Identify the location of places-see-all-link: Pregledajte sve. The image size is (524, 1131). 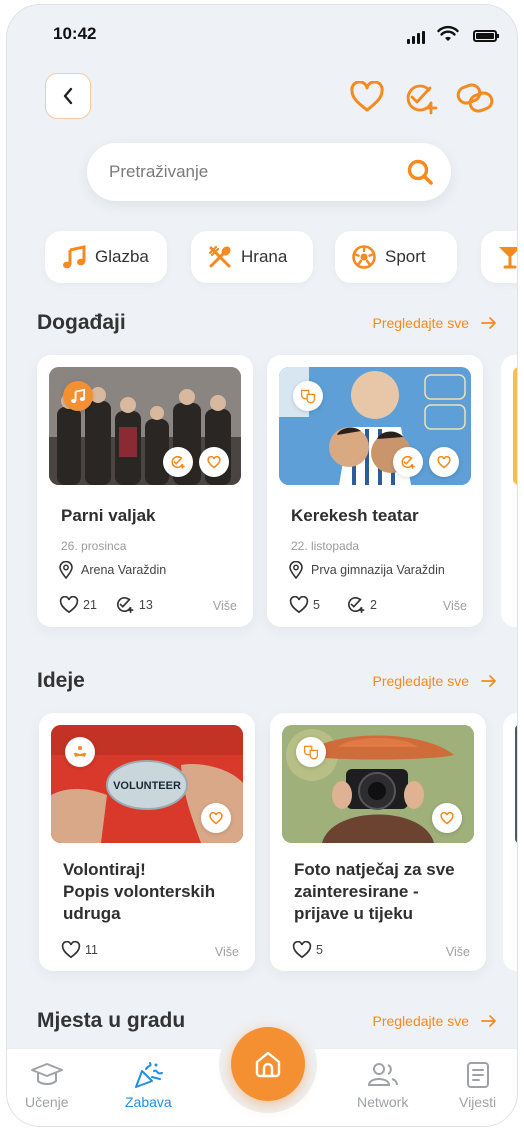
(434, 1021).